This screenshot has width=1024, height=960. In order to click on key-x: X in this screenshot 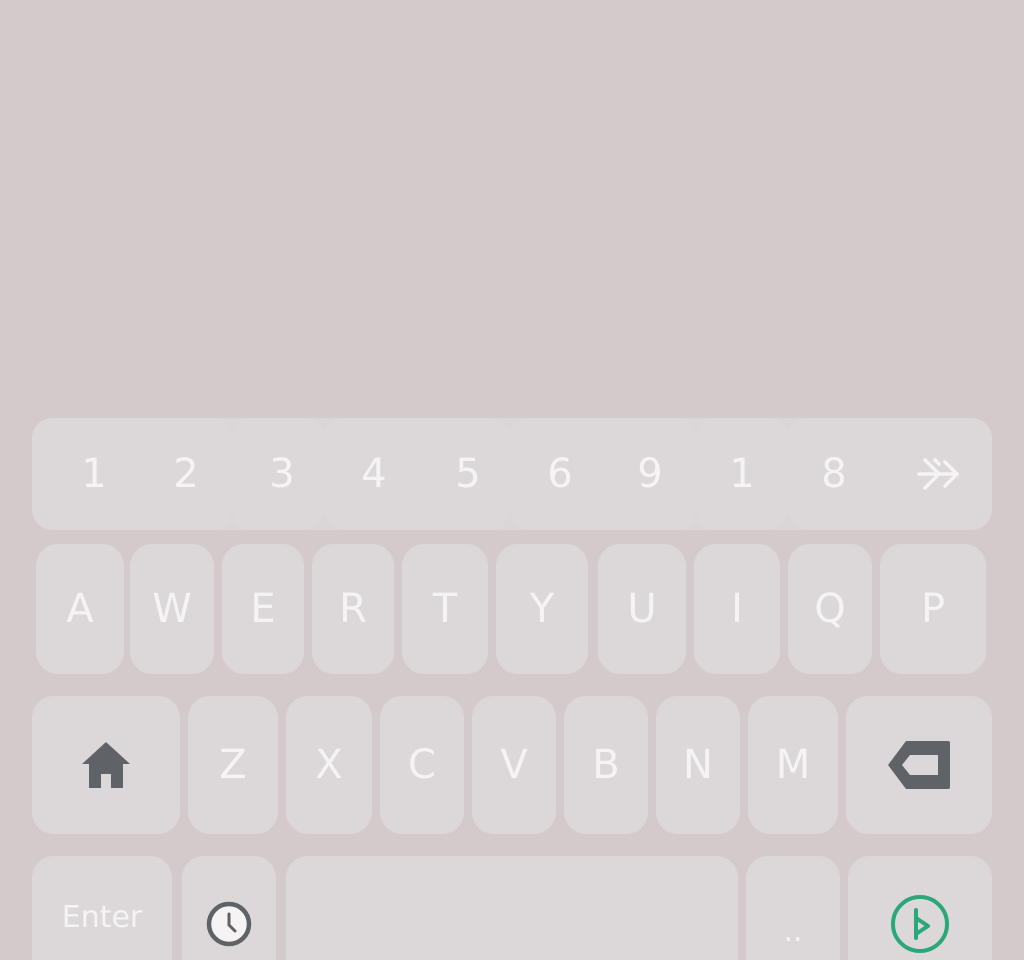, I will do `click(329, 765)`.